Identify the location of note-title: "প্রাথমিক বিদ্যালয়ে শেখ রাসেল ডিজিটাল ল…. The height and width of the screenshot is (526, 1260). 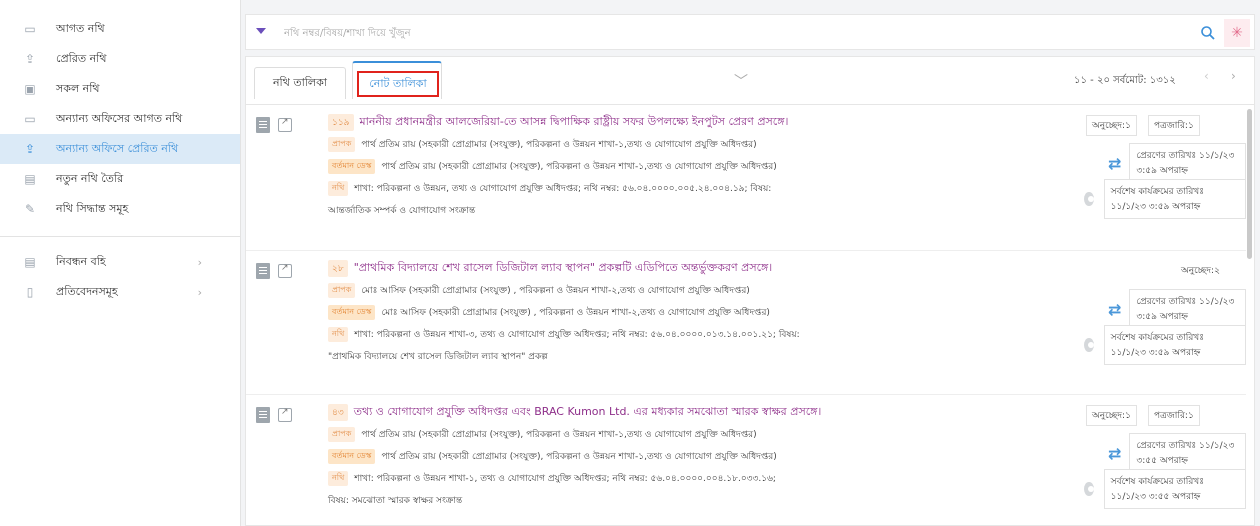
(563, 268).